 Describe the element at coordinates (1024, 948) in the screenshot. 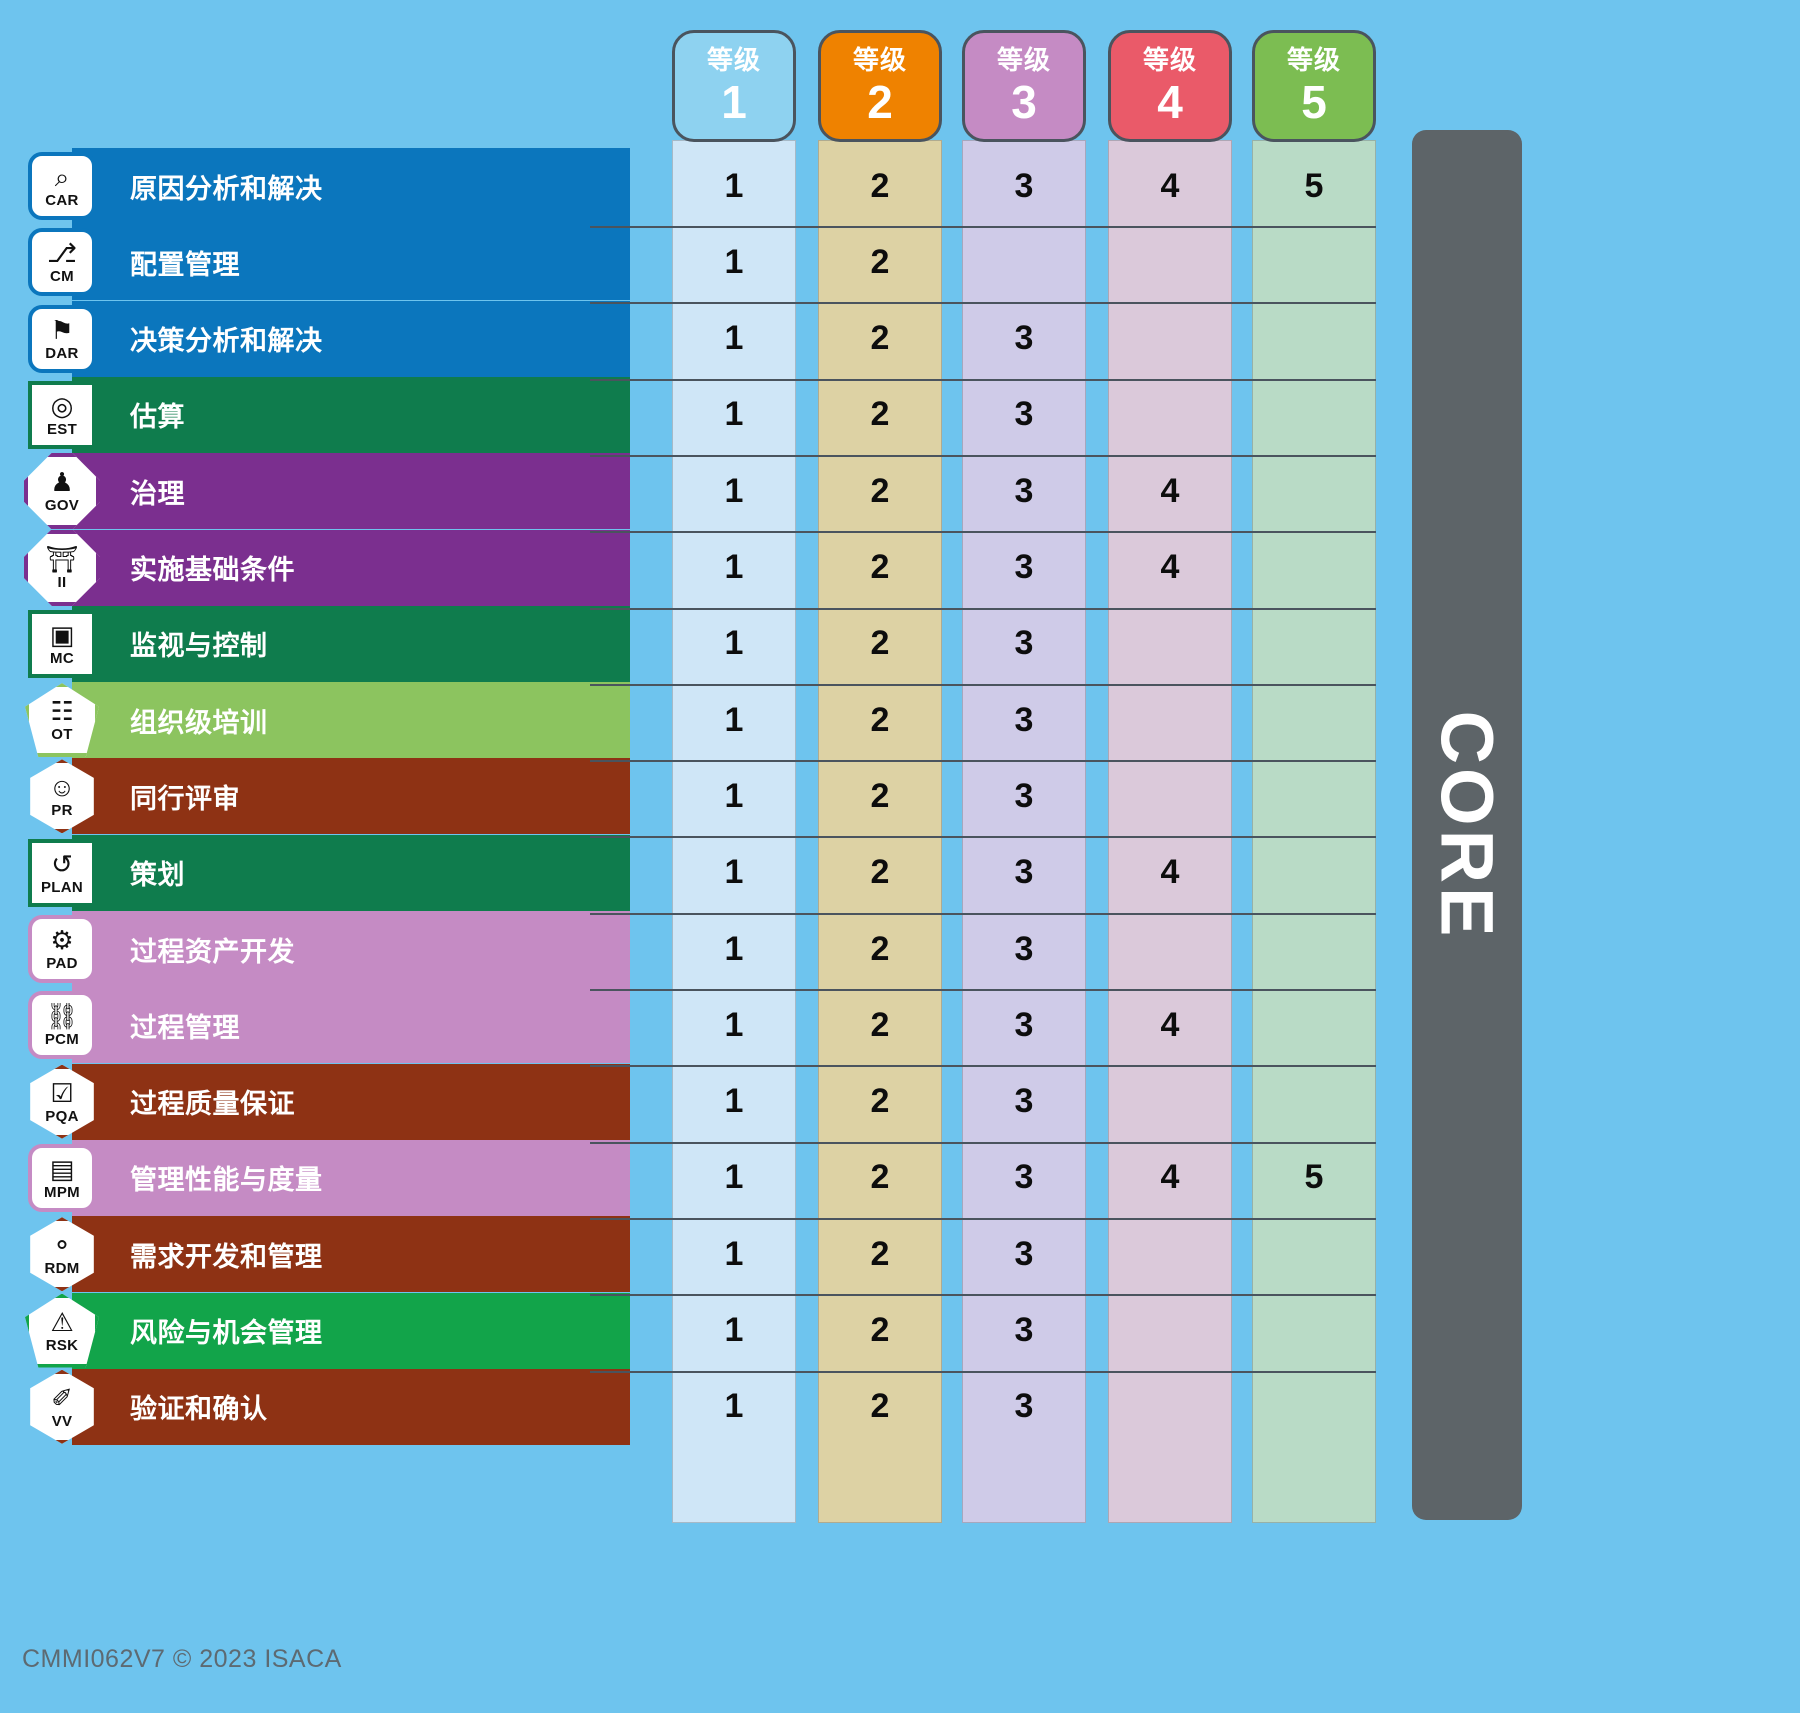

I see `level-cell-pad-l3: 3` at that location.